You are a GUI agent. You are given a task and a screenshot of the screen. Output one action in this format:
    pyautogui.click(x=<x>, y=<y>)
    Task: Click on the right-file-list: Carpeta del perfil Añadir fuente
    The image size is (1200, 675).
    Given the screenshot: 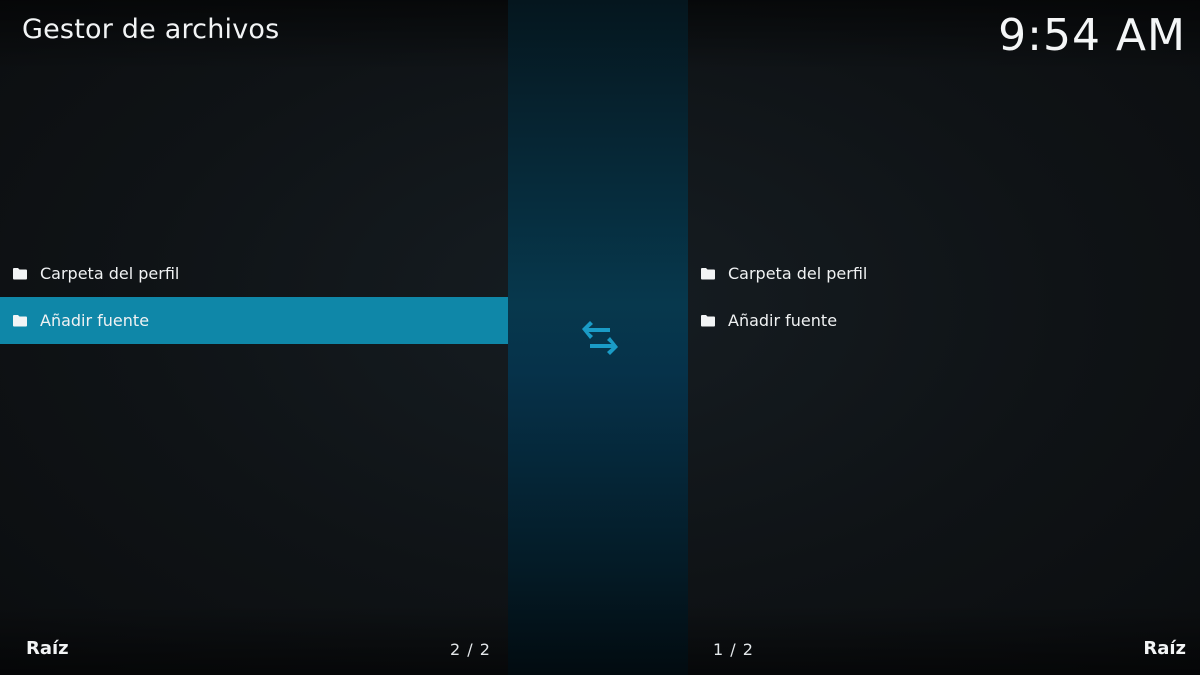 What is the action you would take?
    pyautogui.click(x=944, y=297)
    